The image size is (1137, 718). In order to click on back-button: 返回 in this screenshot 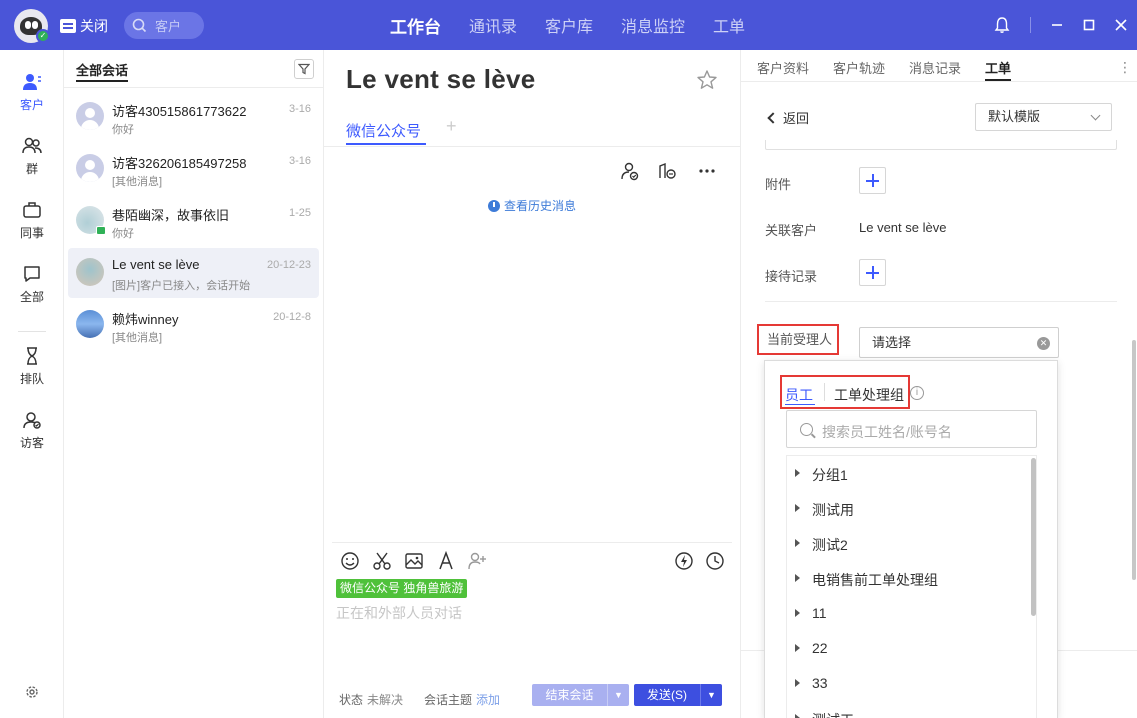, I will do `click(788, 117)`.